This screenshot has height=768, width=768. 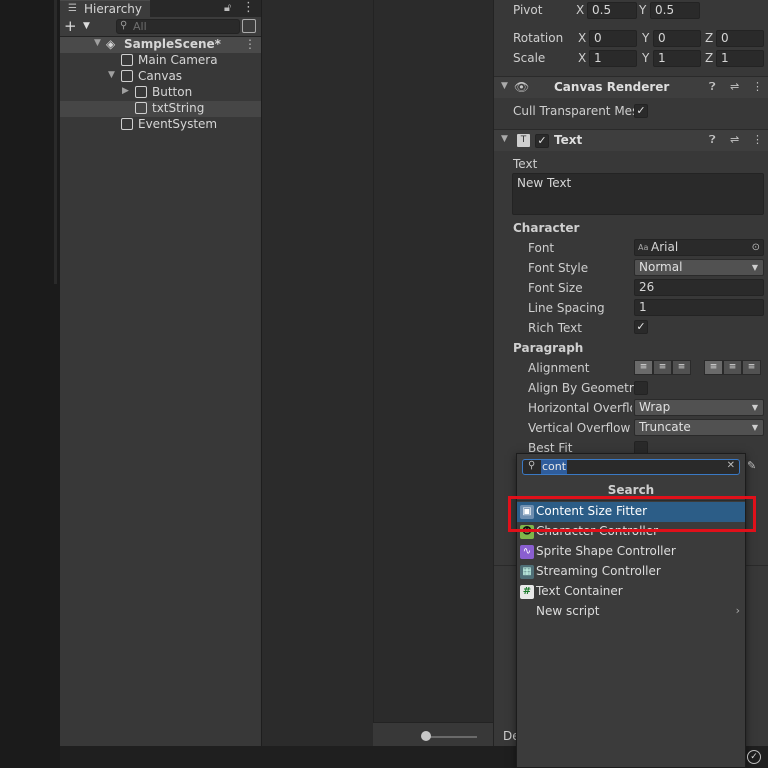 What do you see at coordinates (756, 247) in the screenshot?
I see `object-picker-icon: ⊙` at bounding box center [756, 247].